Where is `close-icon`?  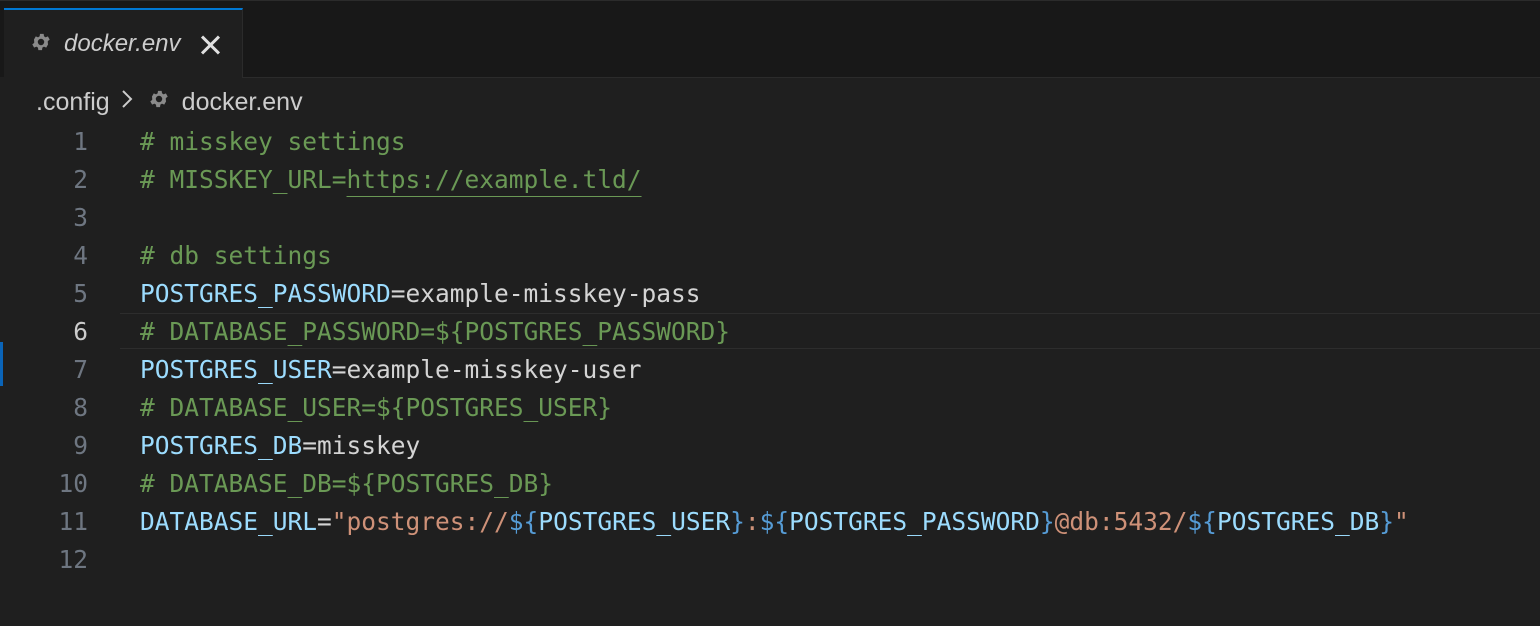
close-icon is located at coordinates (210, 44).